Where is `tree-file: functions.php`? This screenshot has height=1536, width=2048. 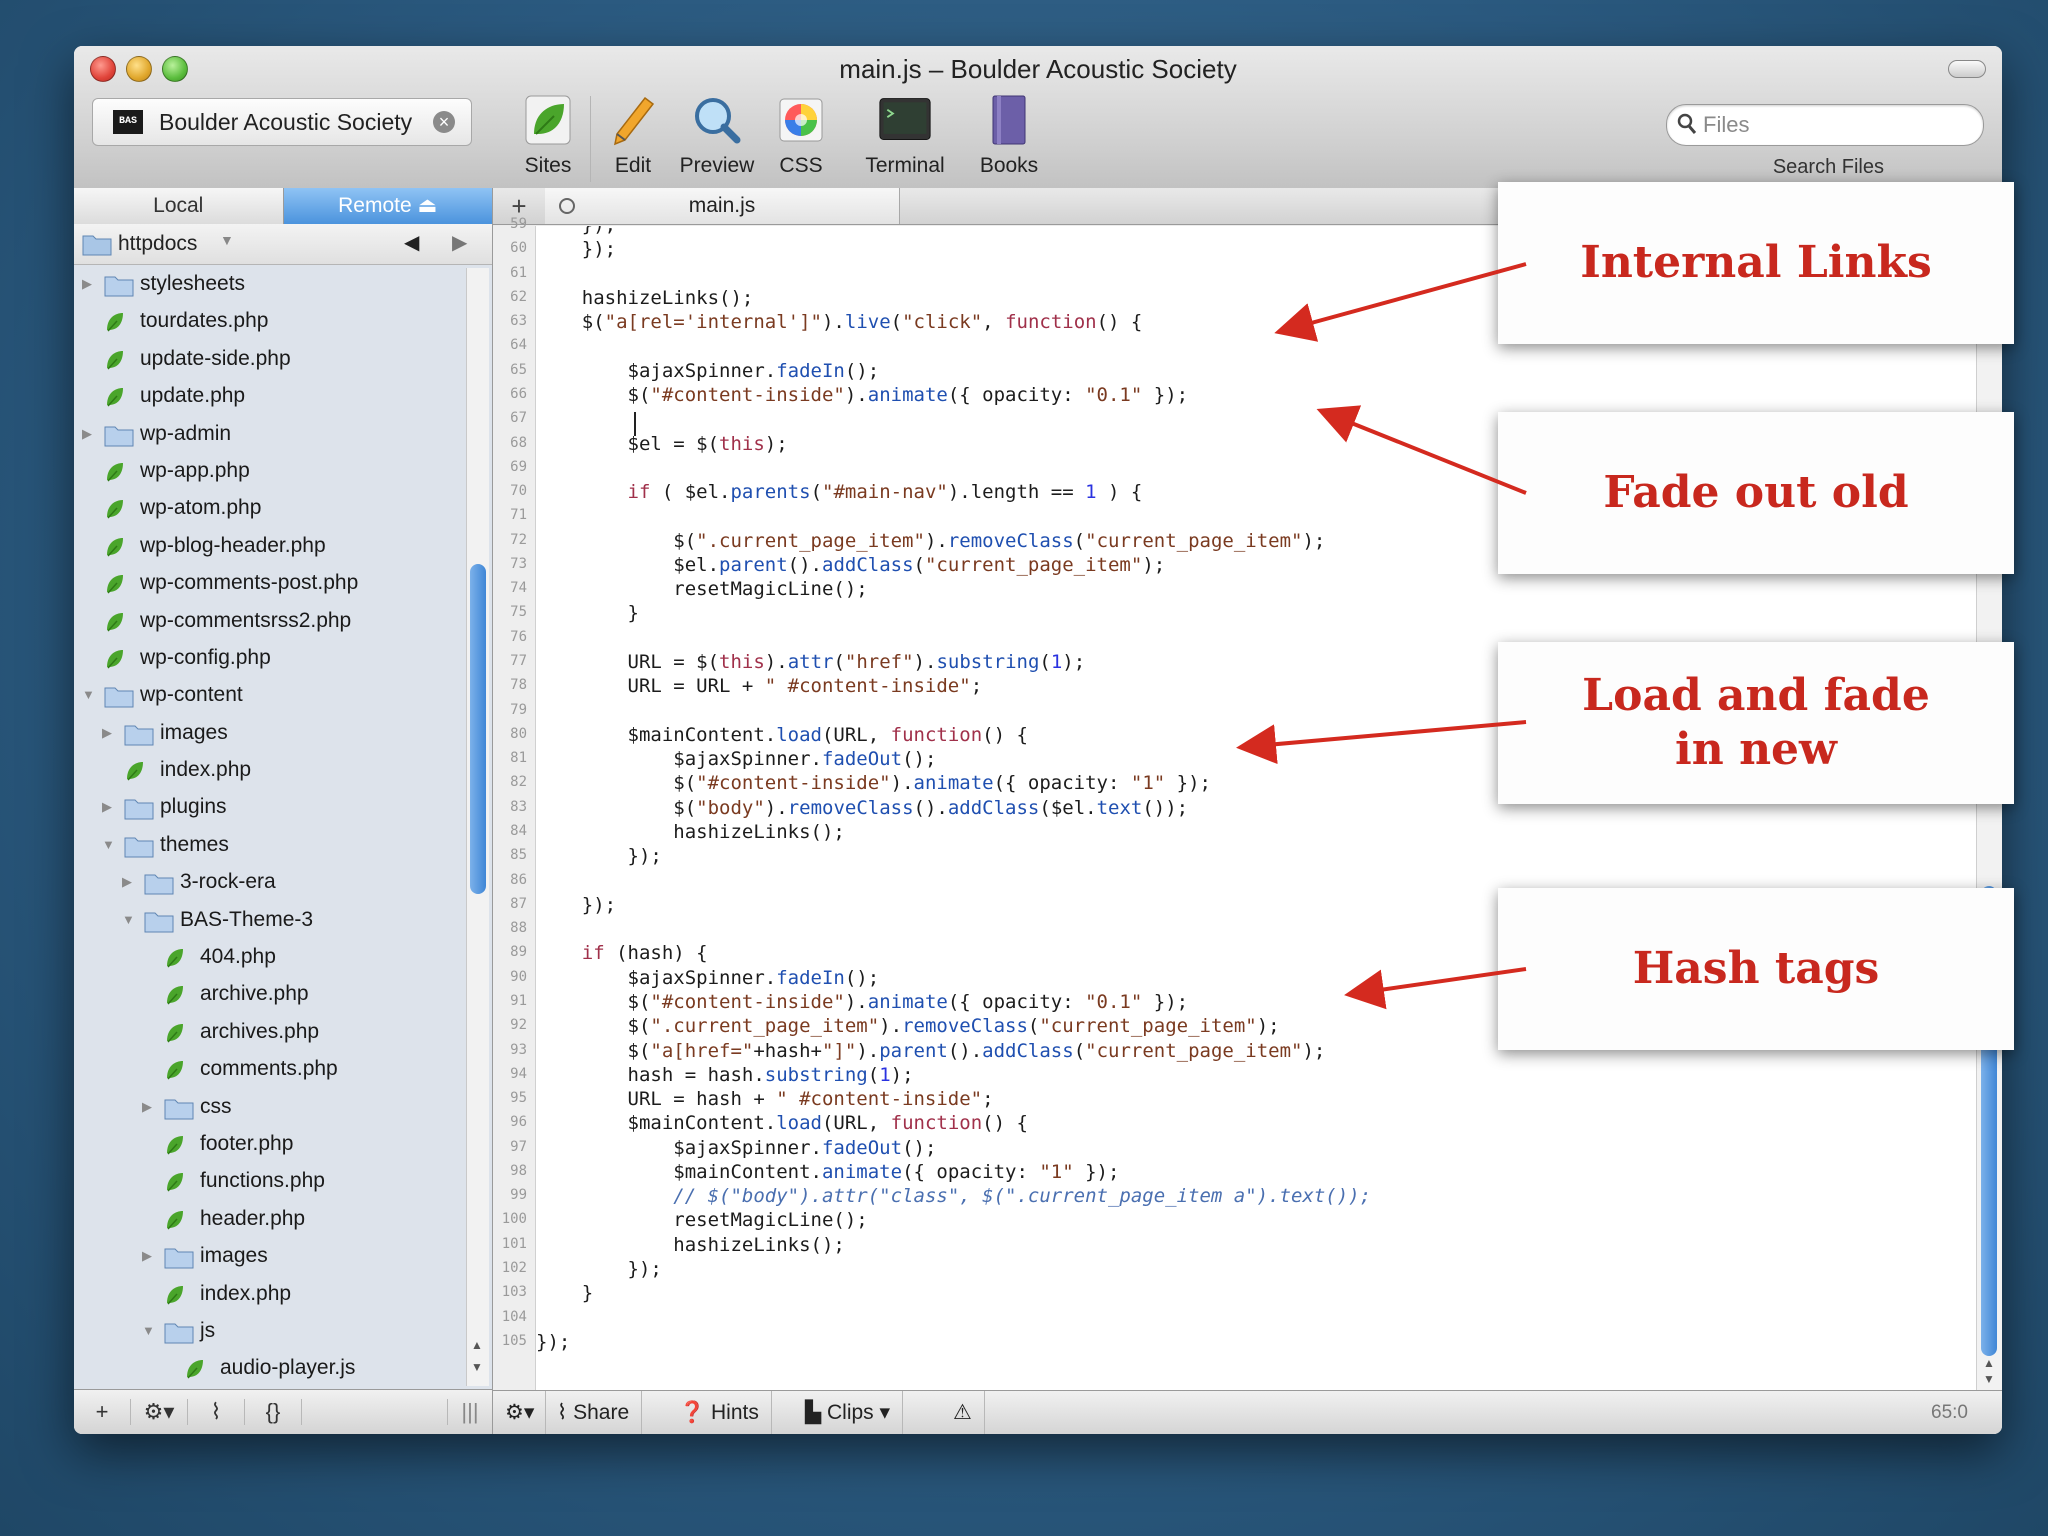
tree-file: functions.php is located at coordinates (269, 1181).